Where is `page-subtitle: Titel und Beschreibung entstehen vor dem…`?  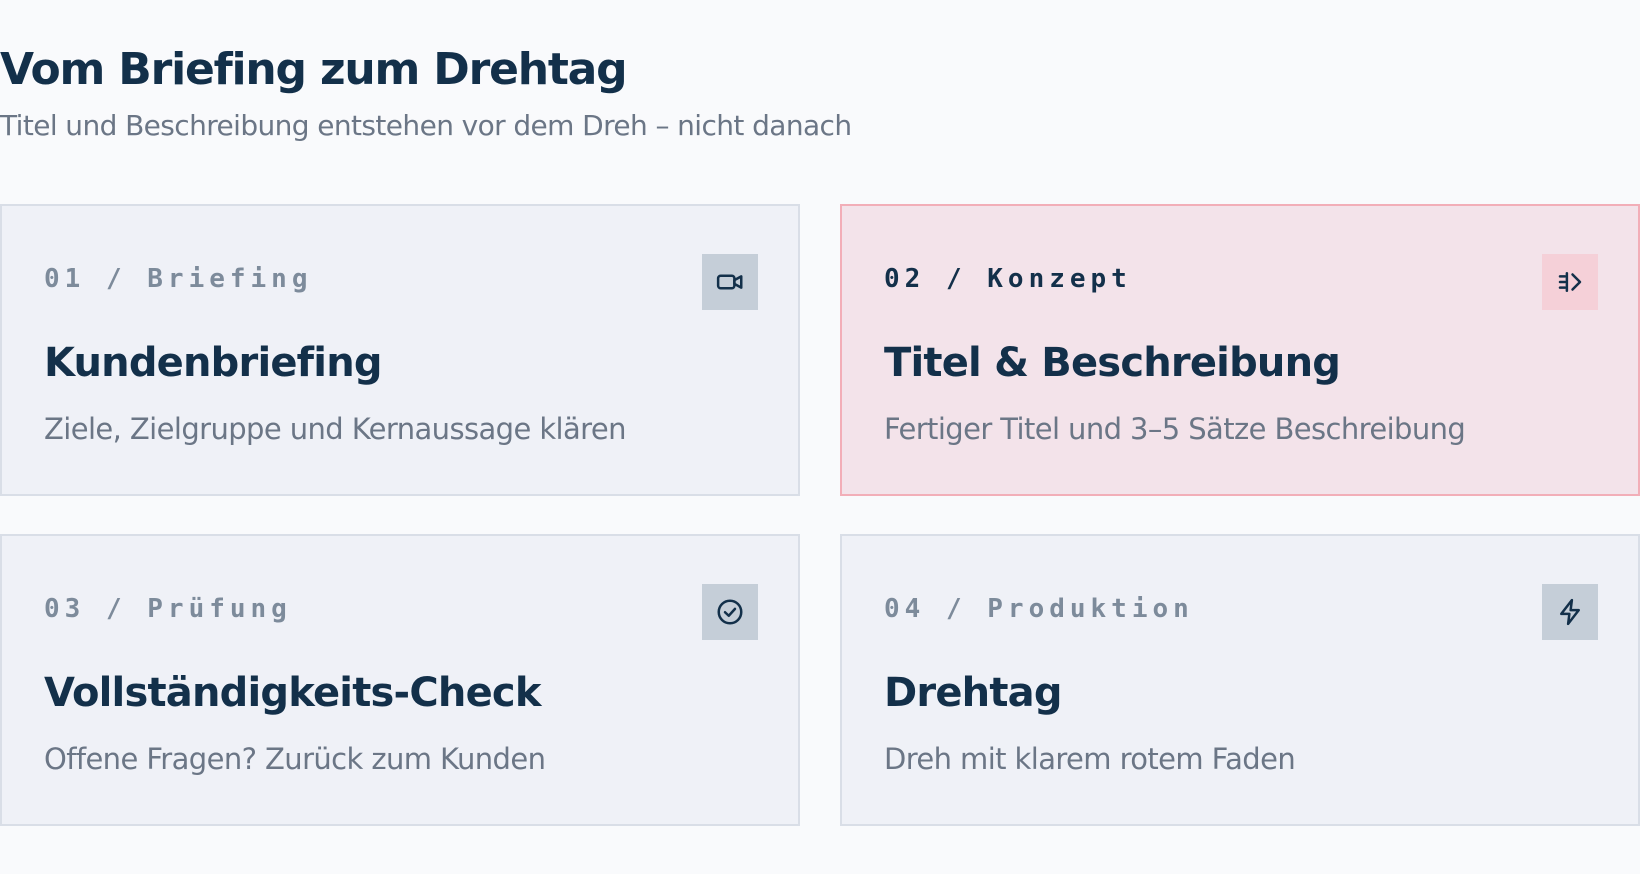 page-subtitle: Titel und Beschreibung entstehen vor dem… is located at coordinates (426, 125).